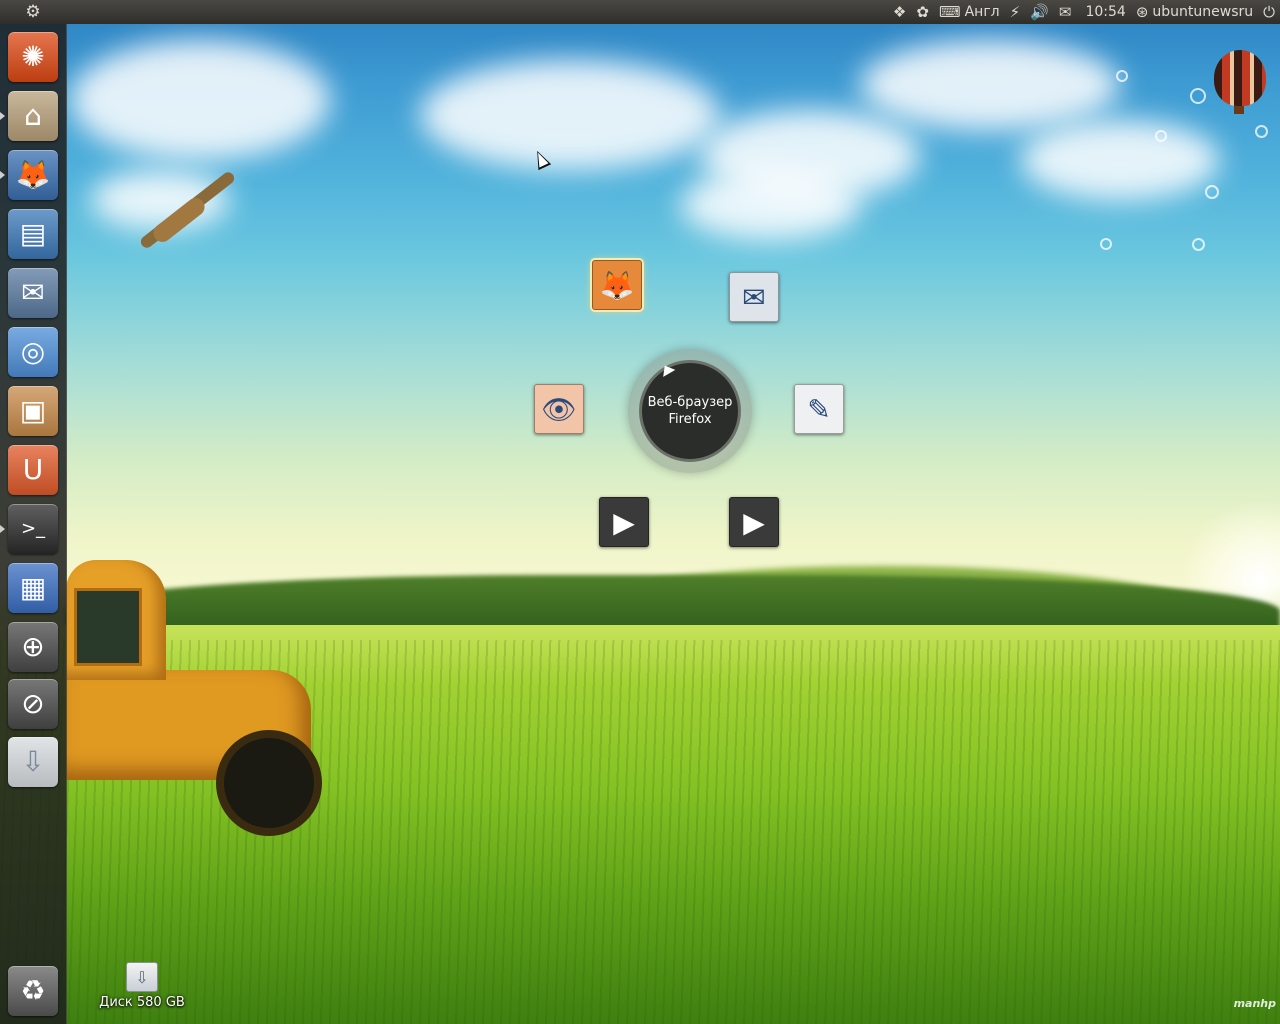 The width and height of the screenshot is (1280, 1024). I want to click on lens-files-icon: ⊘, so click(33, 703).